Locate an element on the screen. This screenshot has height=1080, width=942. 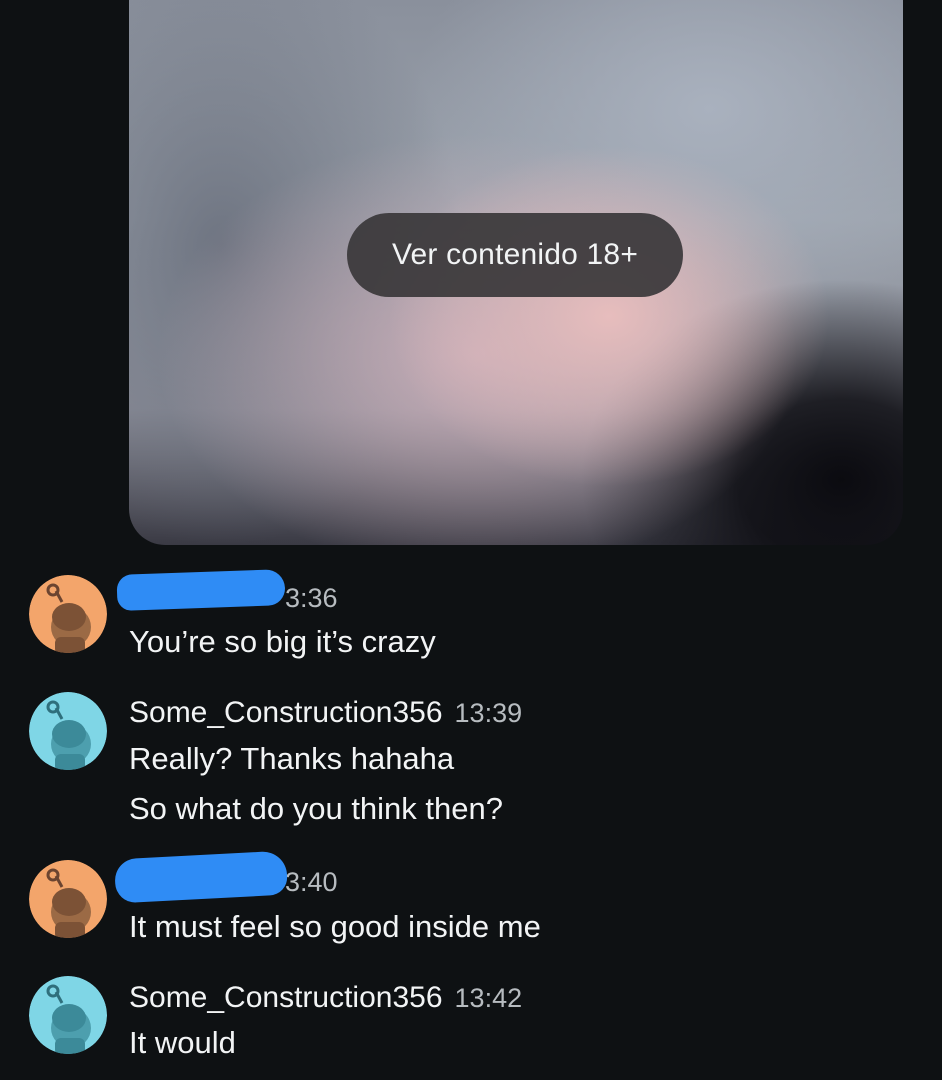
message-text: It must feel so good inside me is located at coordinates (335, 926).